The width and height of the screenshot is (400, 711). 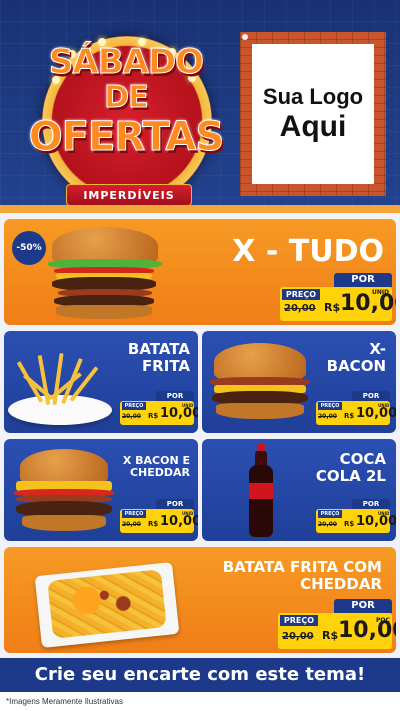 I want to click on product-name: X - TUDO, so click(x=308, y=251).